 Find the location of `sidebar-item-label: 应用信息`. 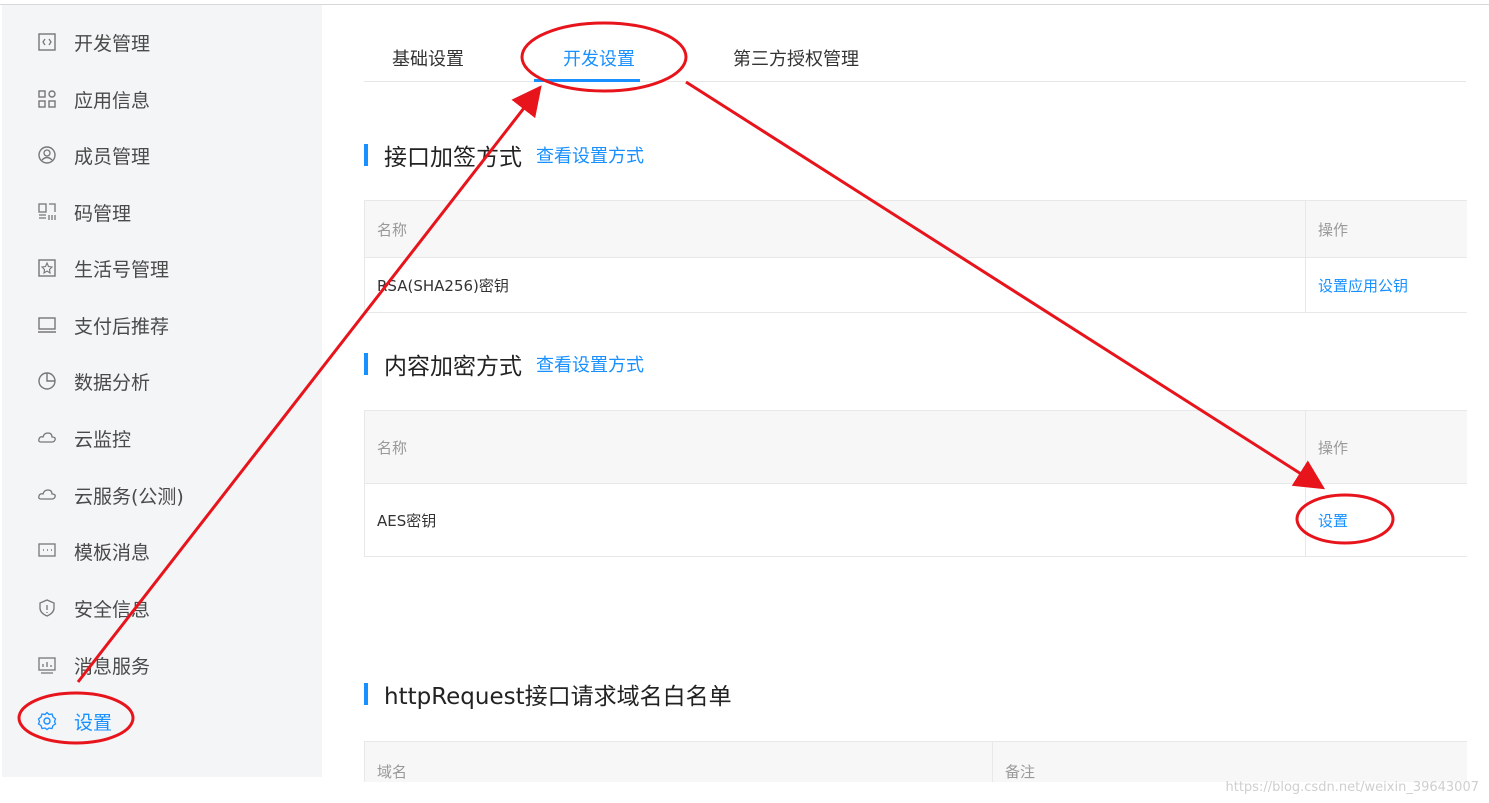

sidebar-item-label: 应用信息 is located at coordinates (112, 100).